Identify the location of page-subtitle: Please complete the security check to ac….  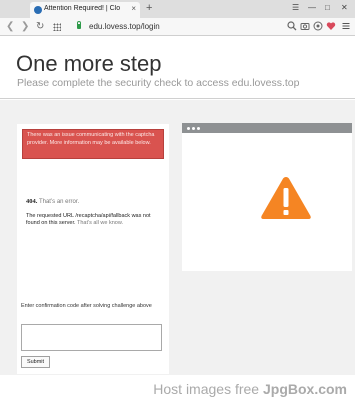
(158, 83).